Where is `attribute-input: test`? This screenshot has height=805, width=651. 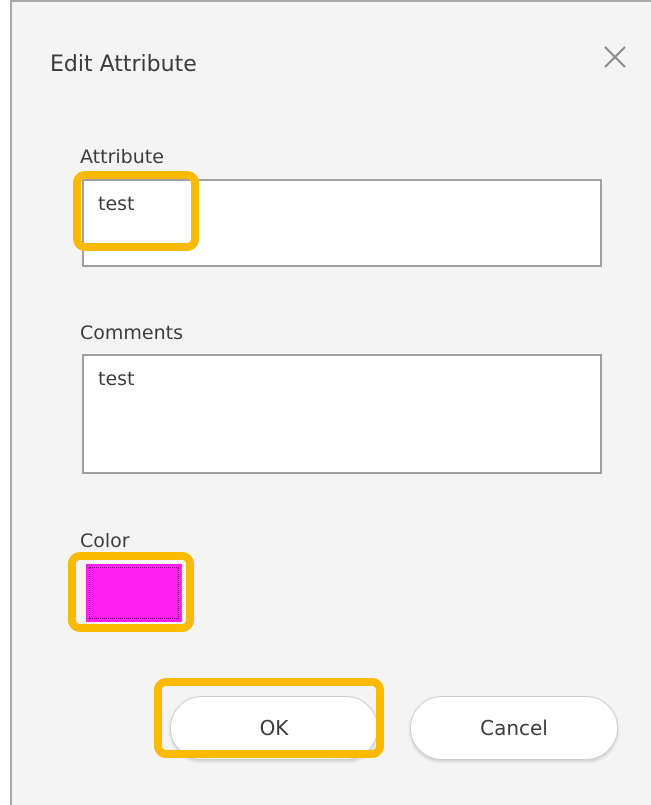
attribute-input: test is located at coordinates (342, 223).